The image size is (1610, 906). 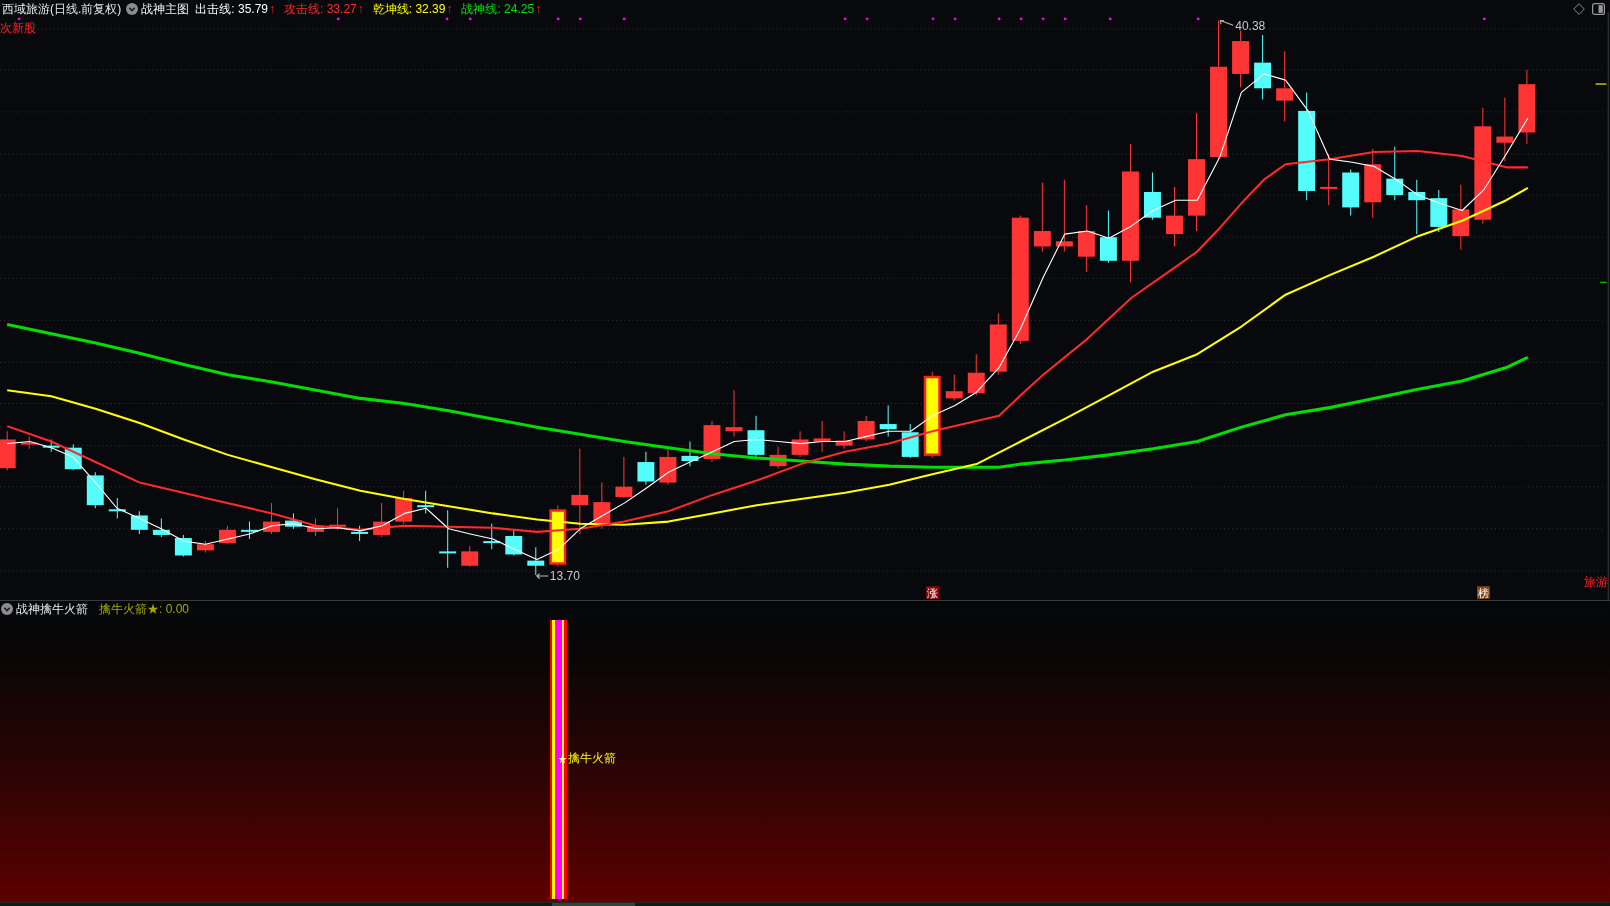 What do you see at coordinates (52, 609) in the screenshot?
I see `indicator-name: 战神擒牛火箭` at bounding box center [52, 609].